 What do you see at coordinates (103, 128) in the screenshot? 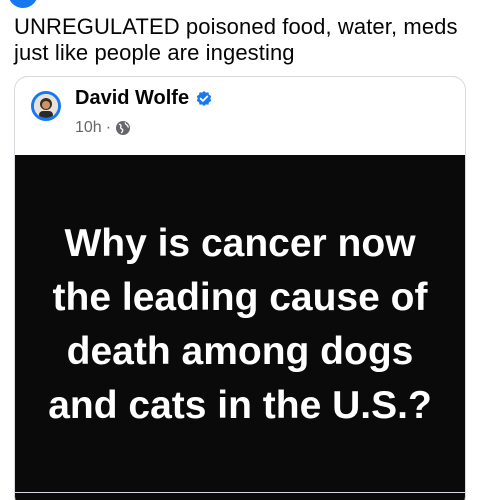
I see `post-meta: 10h ·` at bounding box center [103, 128].